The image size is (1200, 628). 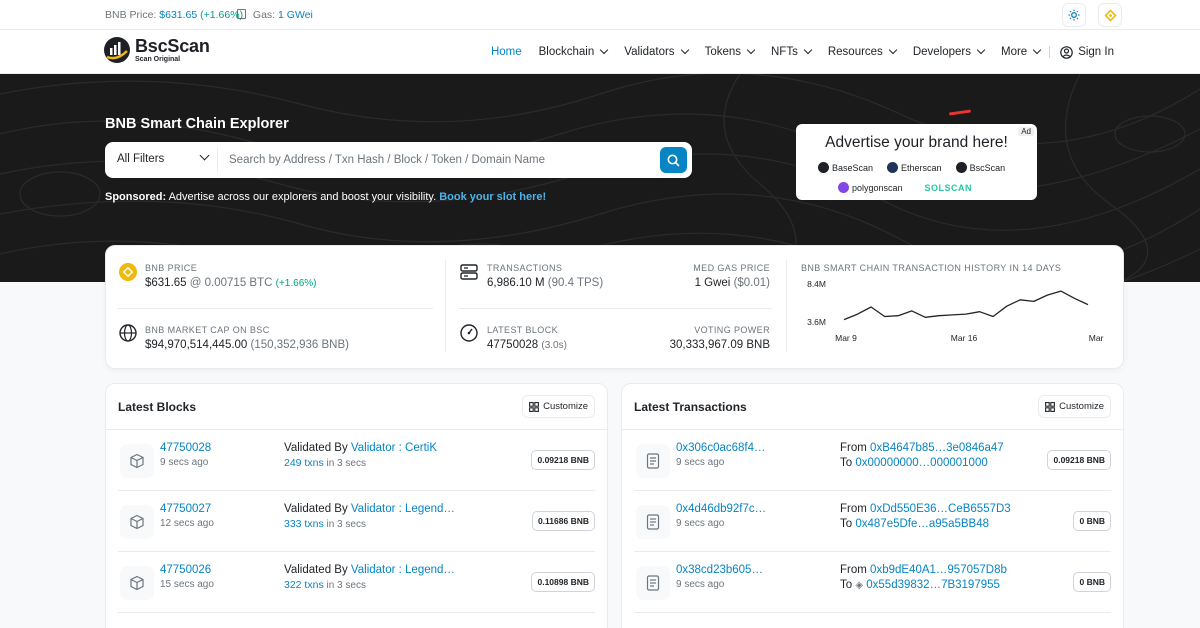 I want to click on to-address-link: 0x487e5Dfe…a95a5BB48, so click(x=922, y=524).